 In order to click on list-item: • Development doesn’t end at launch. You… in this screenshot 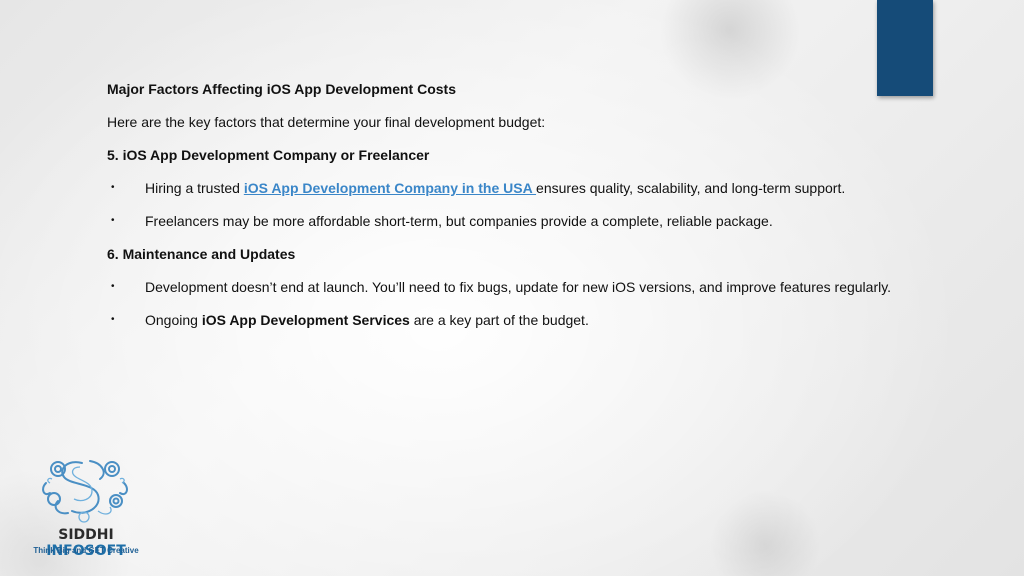, I will do `click(522, 287)`.